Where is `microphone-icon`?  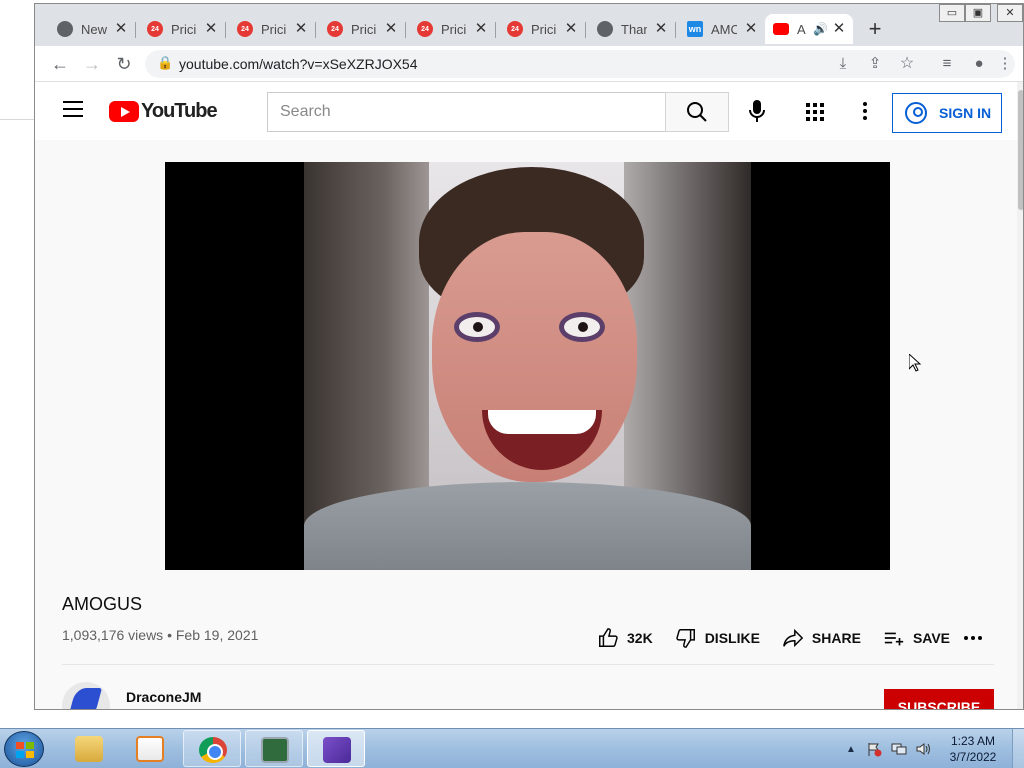
microphone-icon is located at coordinates (757, 112).